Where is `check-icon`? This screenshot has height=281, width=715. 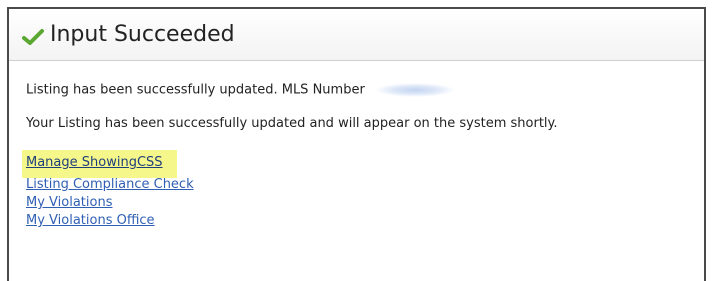 check-icon is located at coordinates (33, 37).